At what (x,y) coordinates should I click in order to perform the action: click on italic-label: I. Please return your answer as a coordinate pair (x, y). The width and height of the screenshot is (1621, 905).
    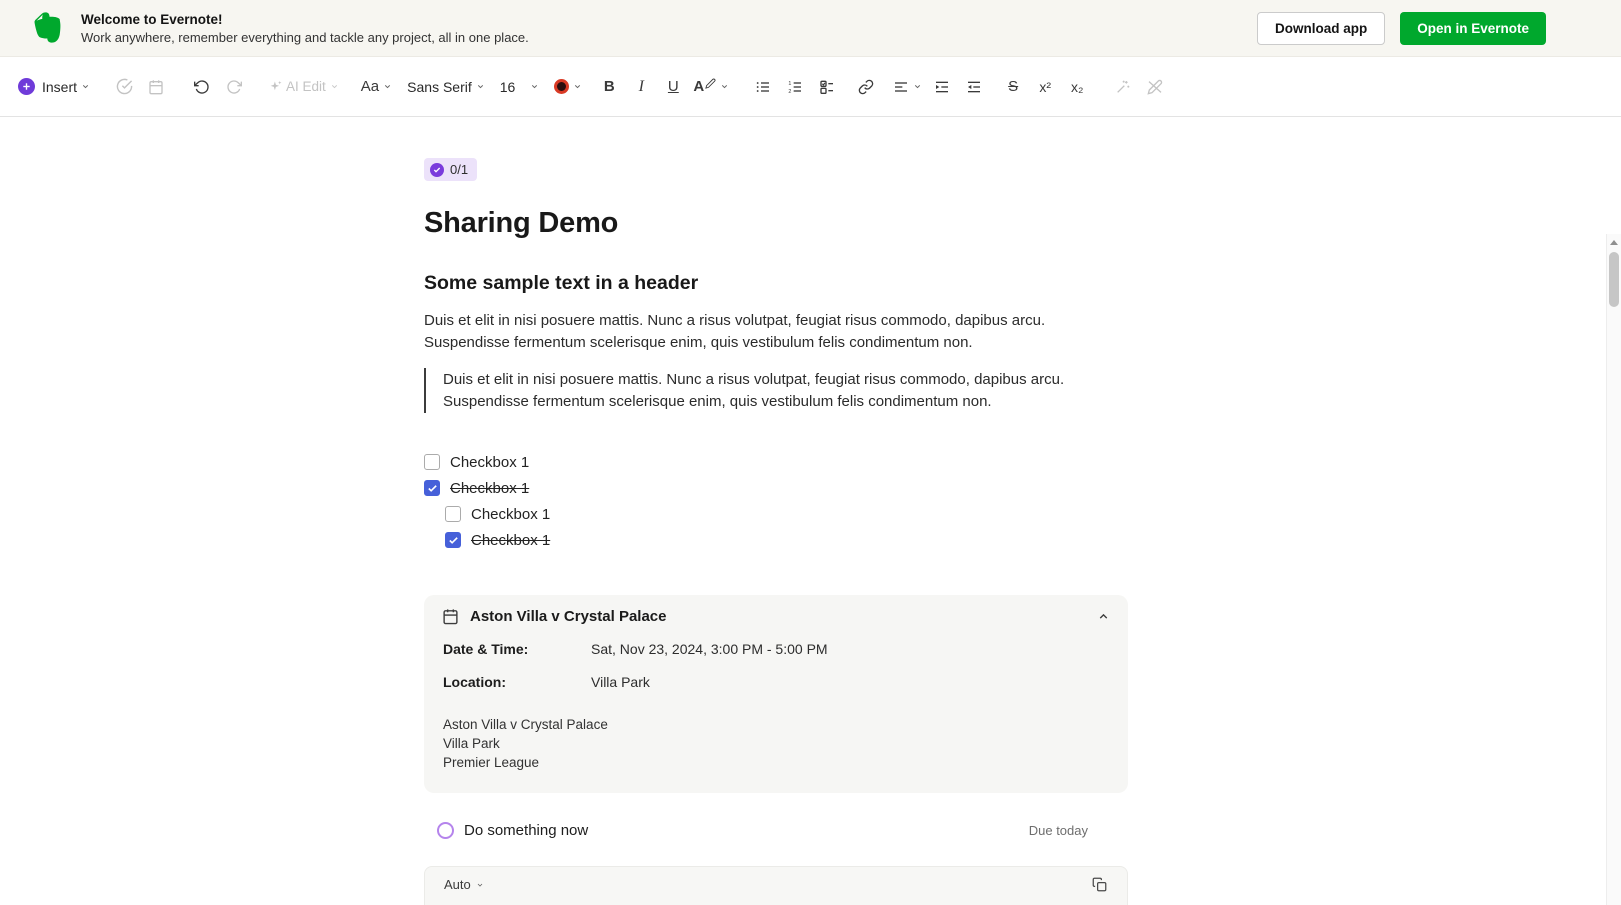
    Looking at the image, I should click on (641, 86).